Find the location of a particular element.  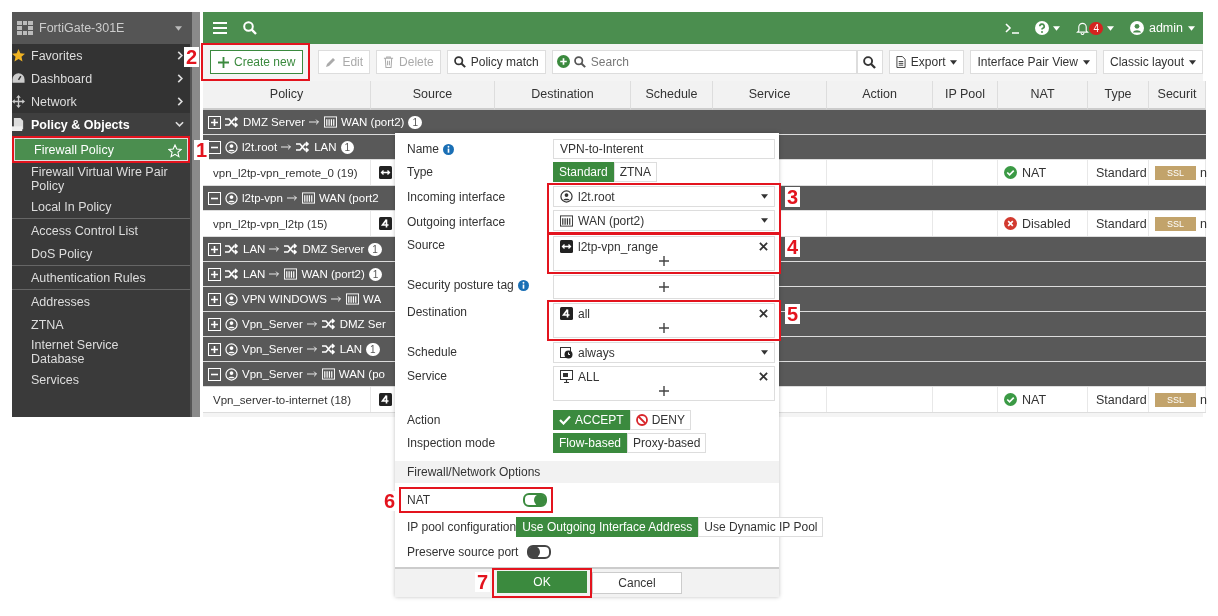

field-label: NAT is located at coordinates (419, 500).